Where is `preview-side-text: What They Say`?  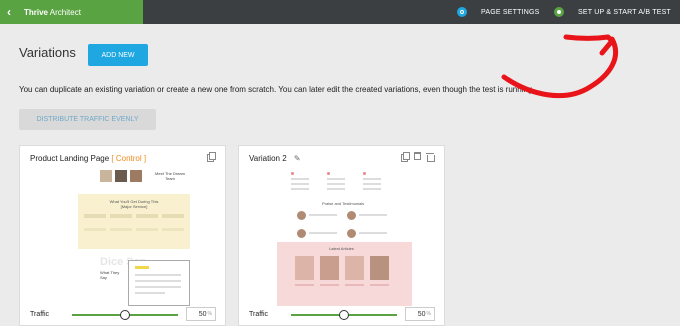 preview-side-text: What They Say is located at coordinates (110, 275).